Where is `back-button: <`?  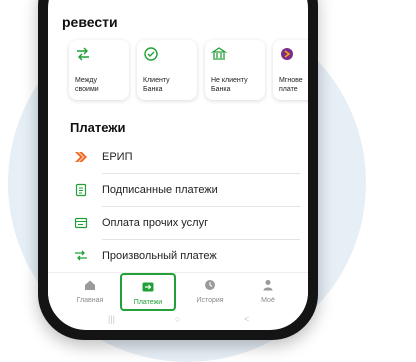 back-button: < is located at coordinates (246, 319).